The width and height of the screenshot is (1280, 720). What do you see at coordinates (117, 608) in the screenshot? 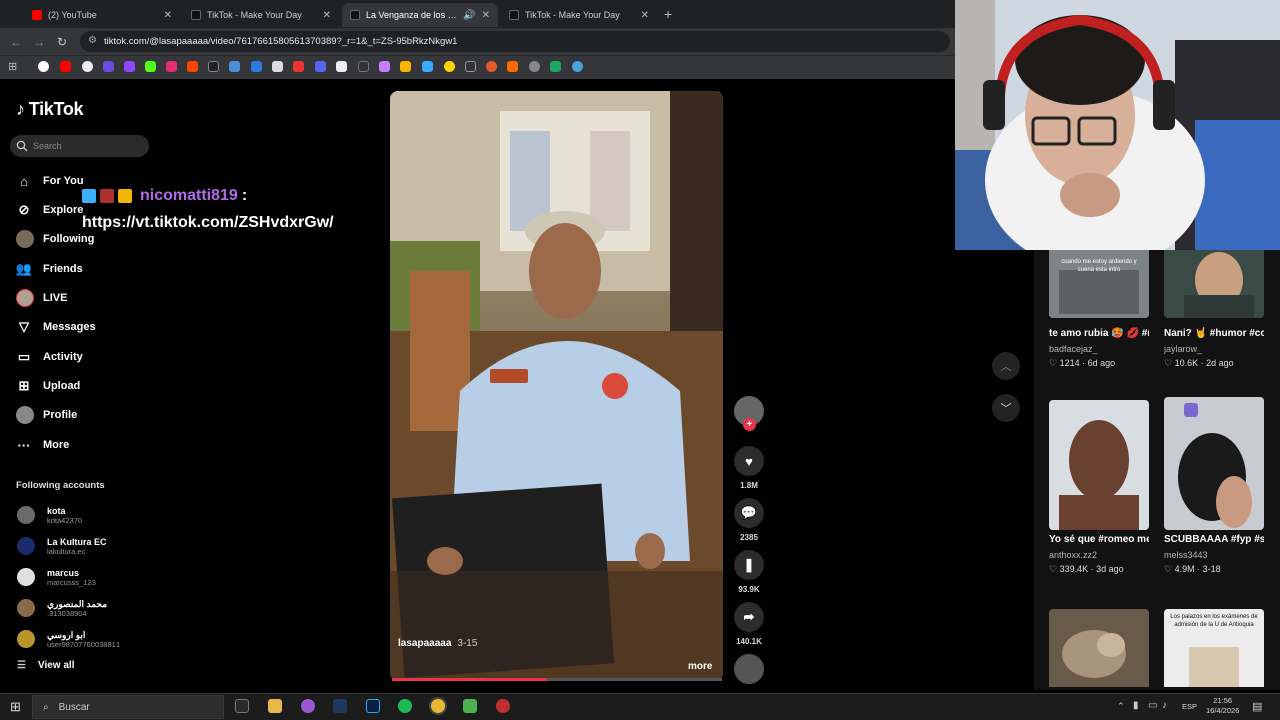
I see `account-item: محمد المنصوري .313038904` at bounding box center [117, 608].